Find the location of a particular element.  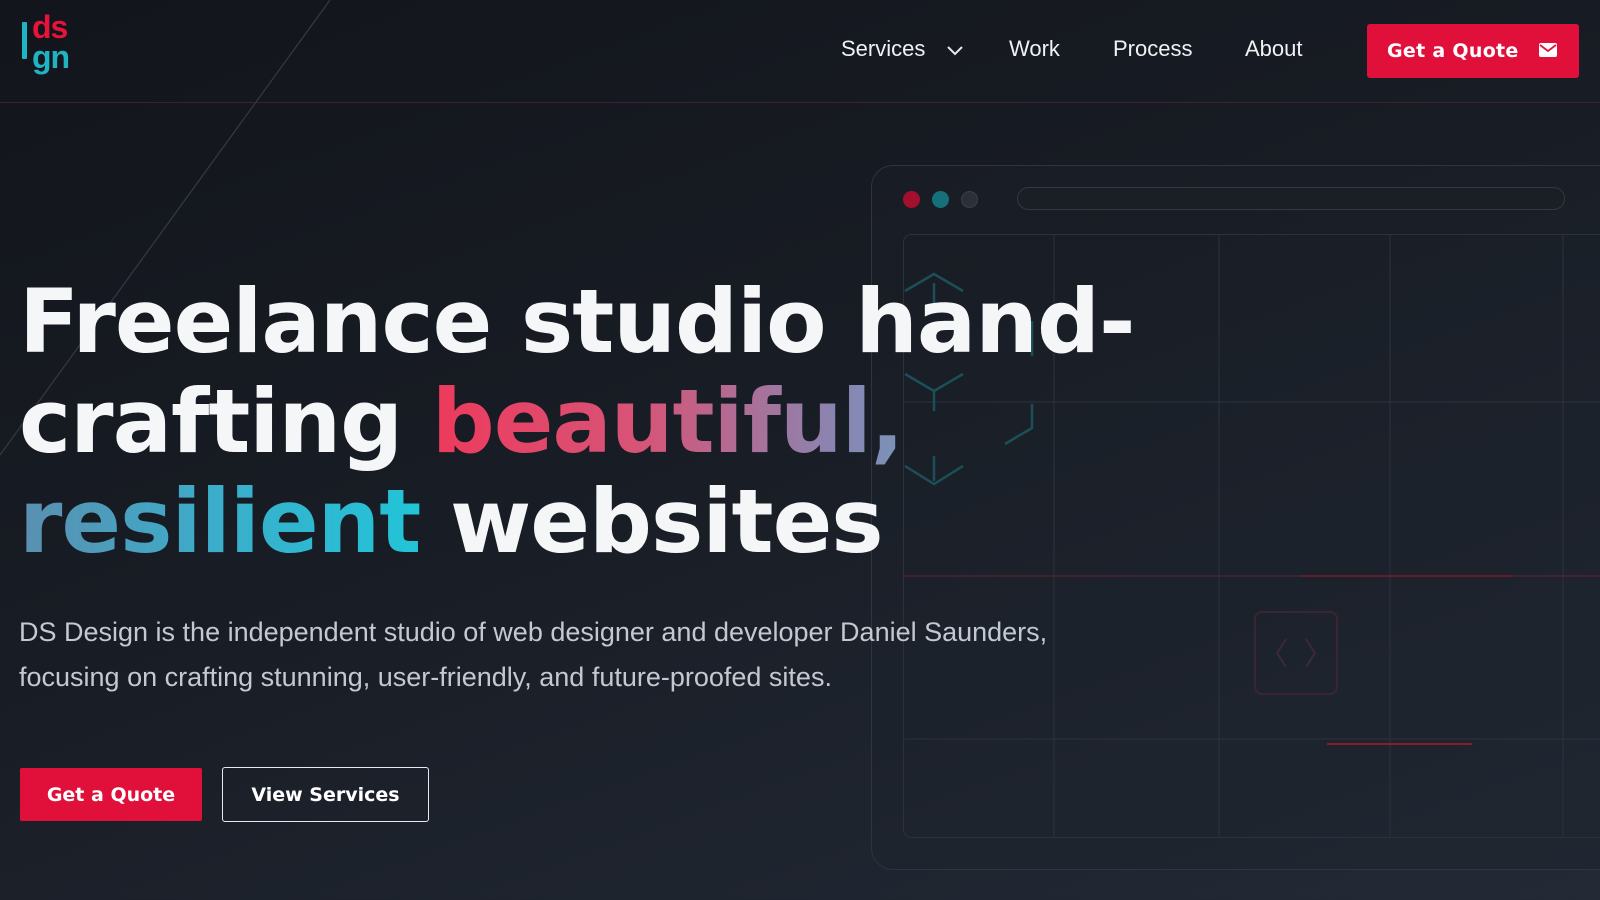

hero-title-part2: crafting is located at coordinates (225, 421).